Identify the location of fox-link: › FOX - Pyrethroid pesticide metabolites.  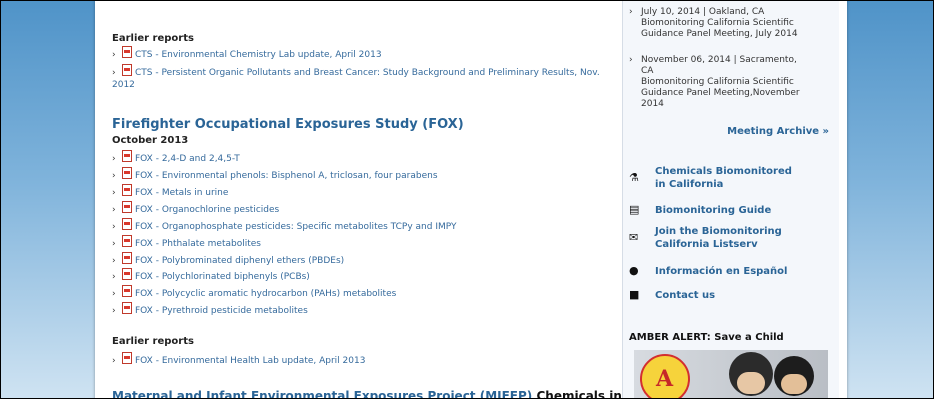
(210, 309).